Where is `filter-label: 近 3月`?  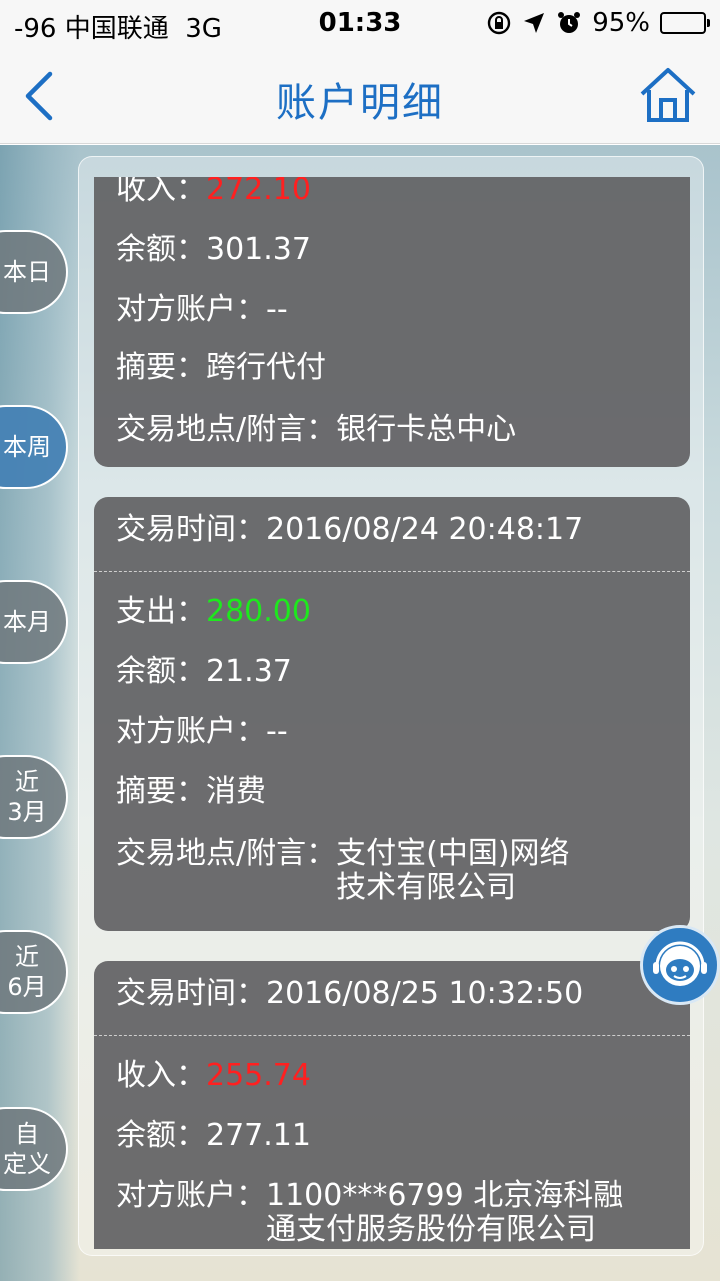
filter-label: 近 3月 is located at coordinates (27, 797).